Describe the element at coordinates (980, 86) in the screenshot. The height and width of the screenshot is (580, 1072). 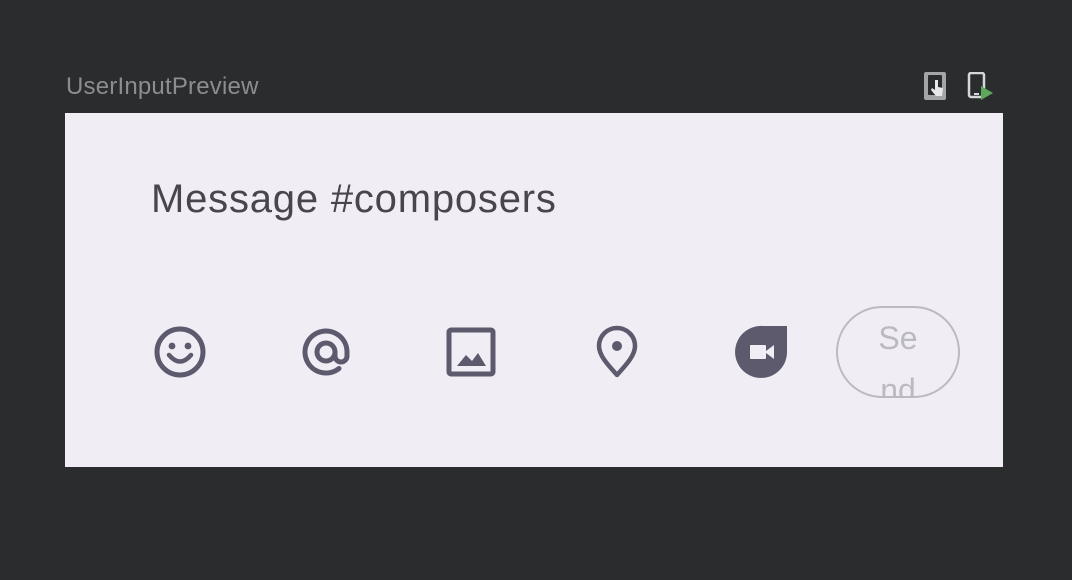
I see `deploy-preview-icon` at that location.